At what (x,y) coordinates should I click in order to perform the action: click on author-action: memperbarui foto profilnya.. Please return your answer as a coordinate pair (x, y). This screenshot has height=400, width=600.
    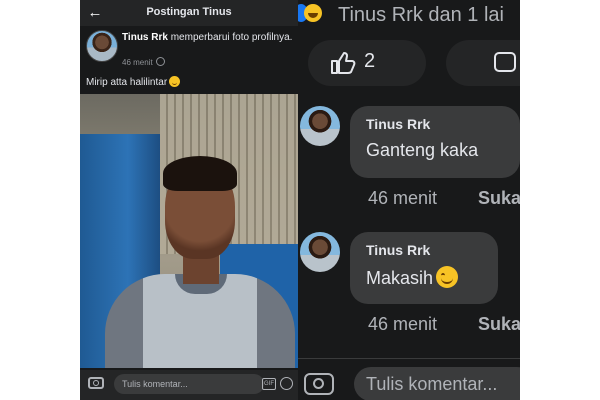
    Looking at the image, I should click on (231, 37).